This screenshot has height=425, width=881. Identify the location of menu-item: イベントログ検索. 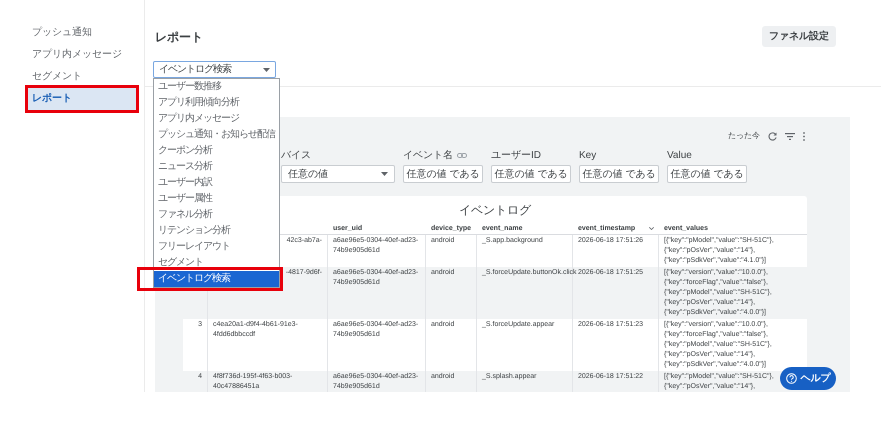
(216, 279).